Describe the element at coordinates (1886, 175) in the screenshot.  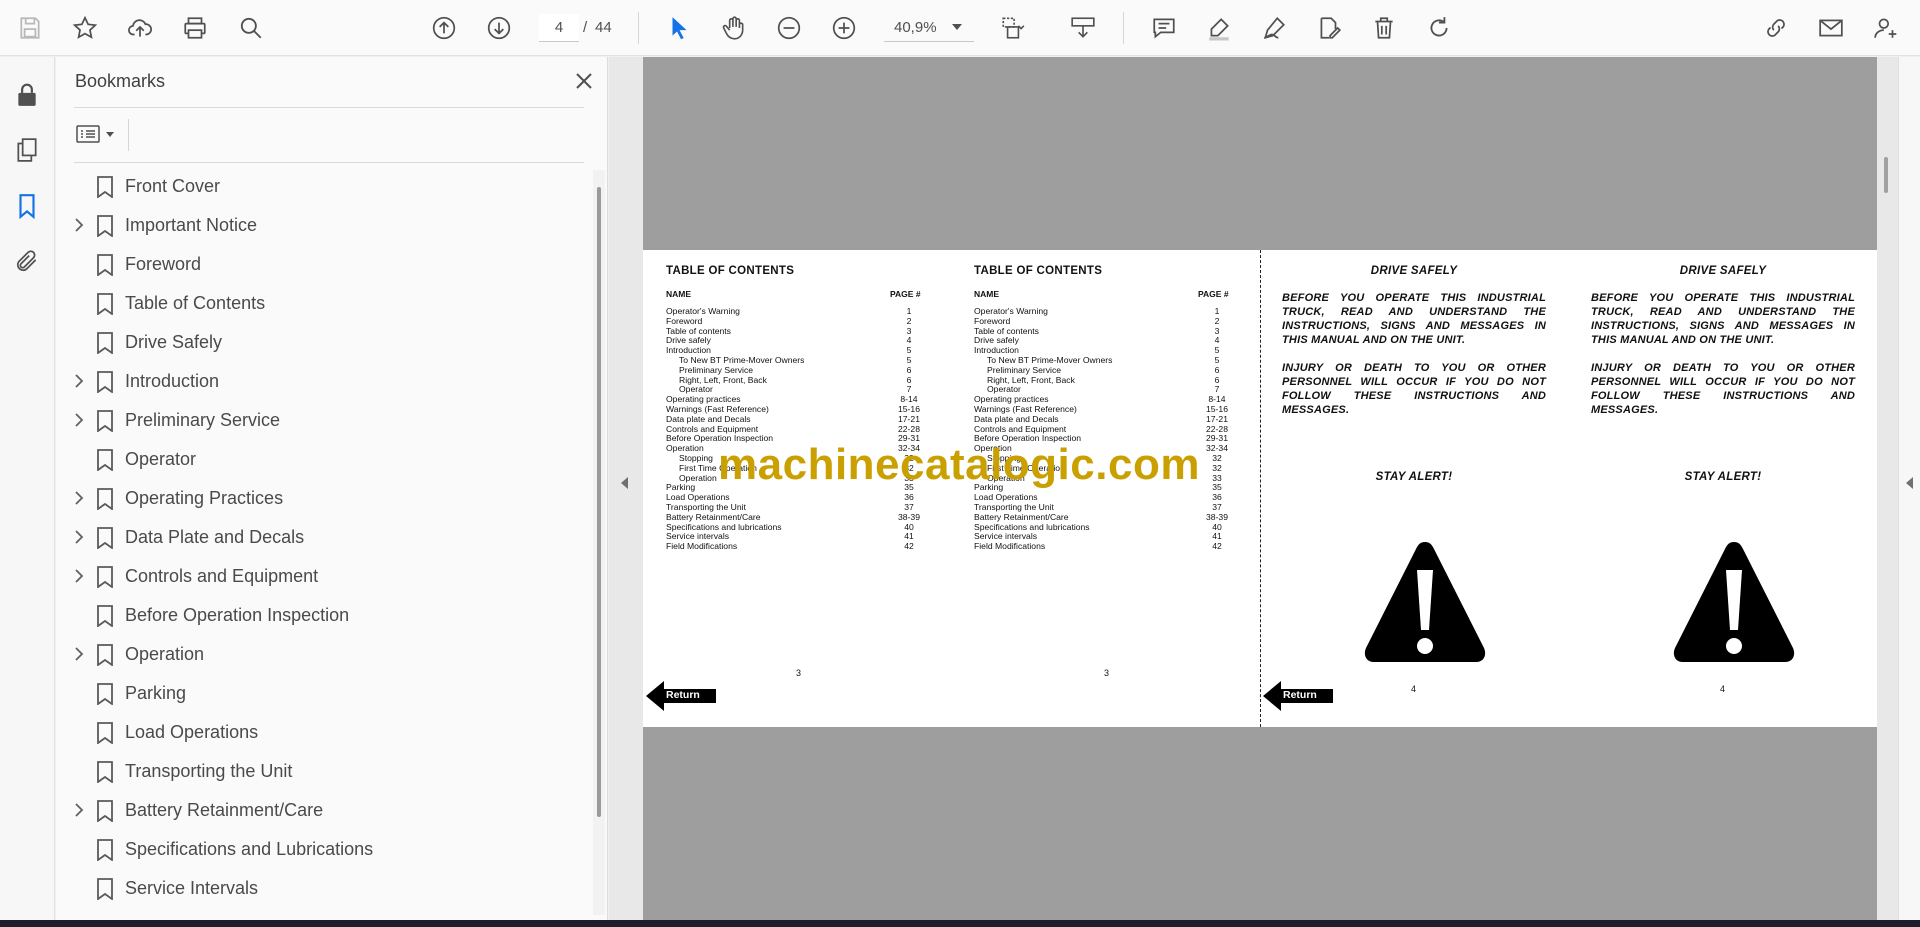
I see `document-scrollbar` at that location.